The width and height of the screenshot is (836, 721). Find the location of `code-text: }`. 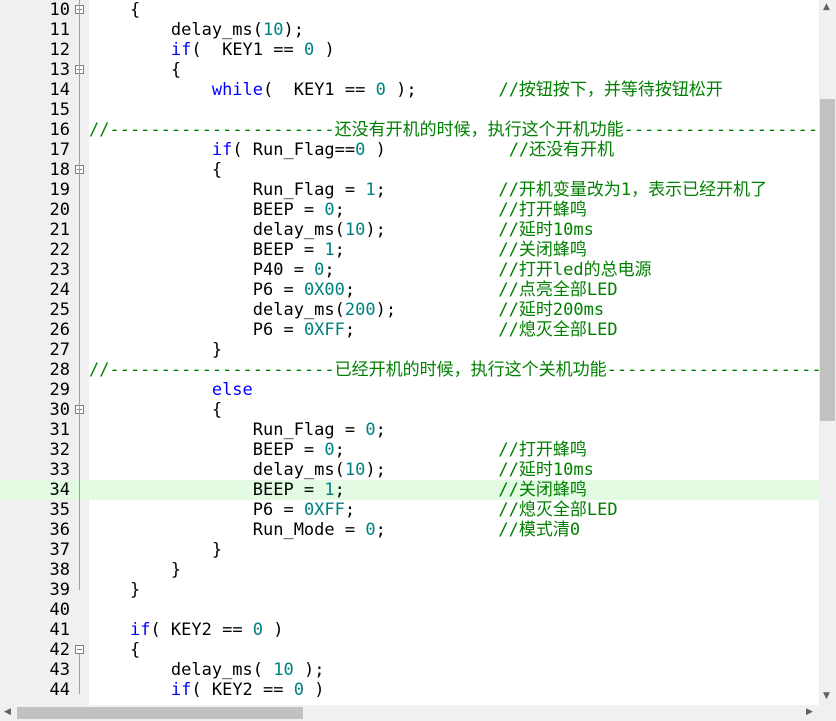

code-text: } is located at coordinates (155, 350).